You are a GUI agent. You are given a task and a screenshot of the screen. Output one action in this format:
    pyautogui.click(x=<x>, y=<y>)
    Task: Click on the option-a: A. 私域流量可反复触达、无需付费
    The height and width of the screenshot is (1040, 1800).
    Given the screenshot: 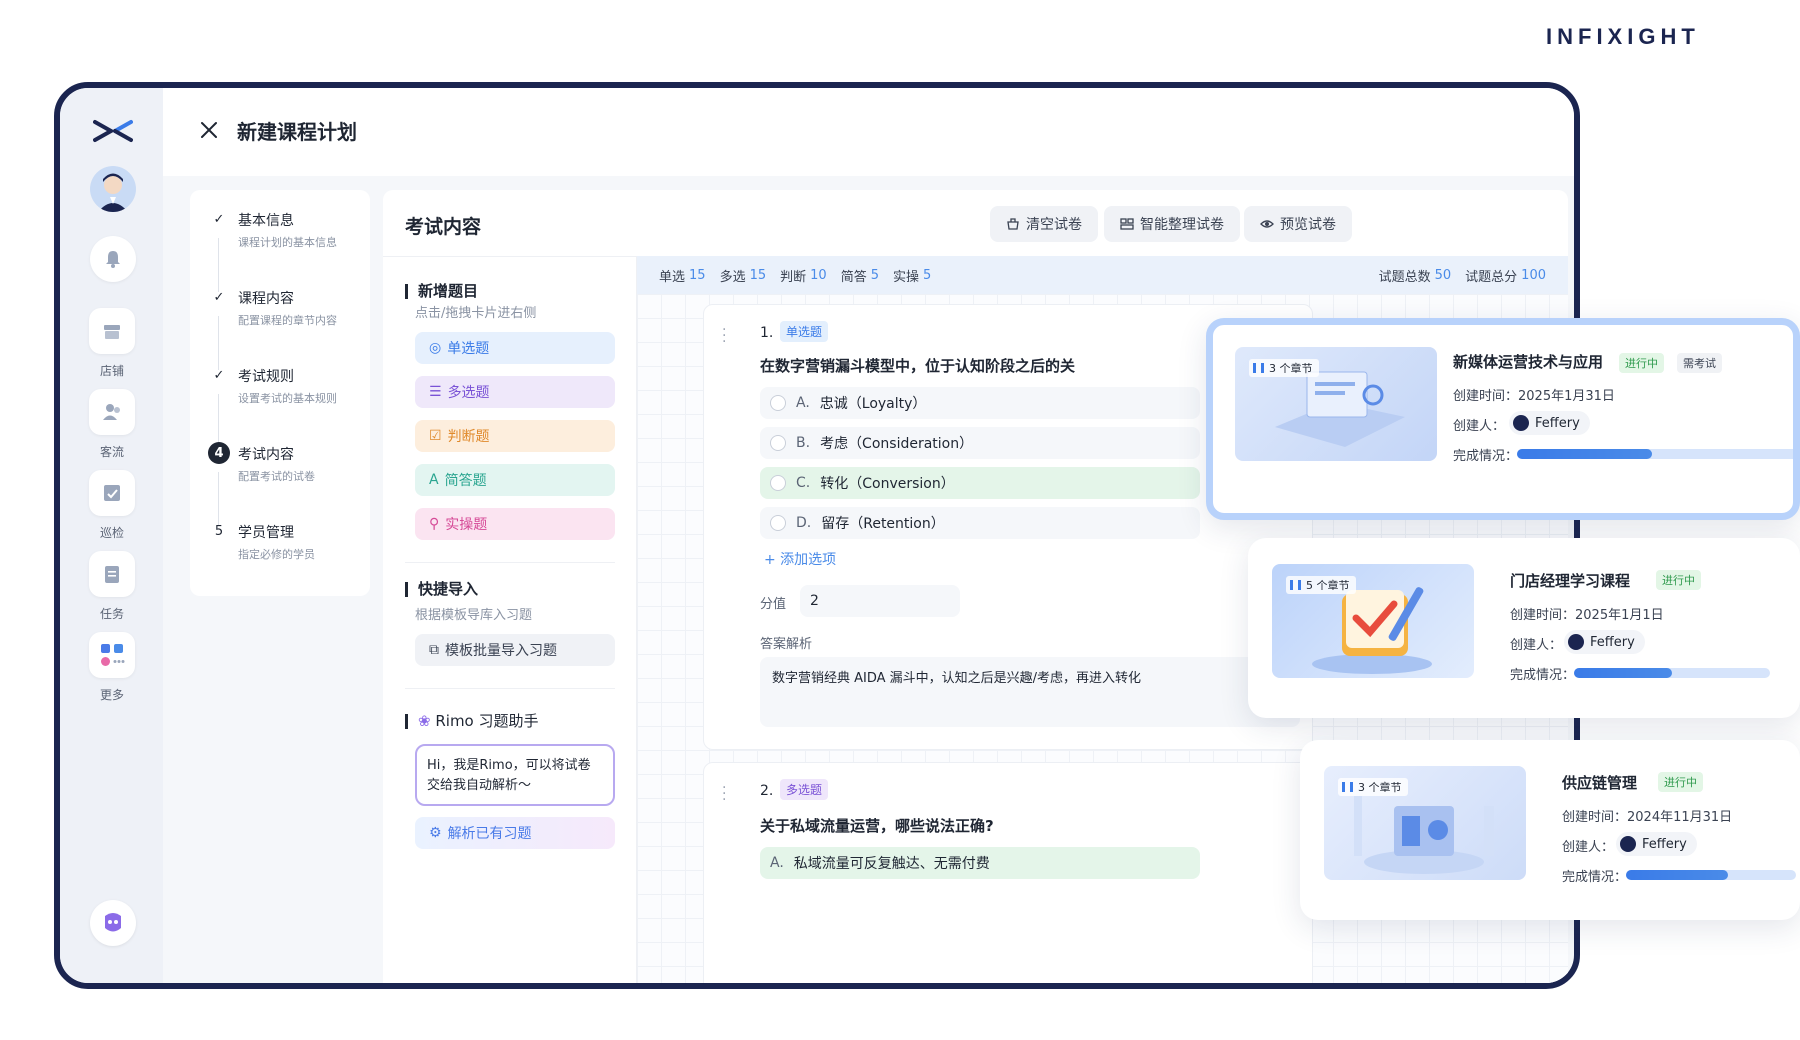 What is the action you would take?
    pyautogui.click(x=980, y=863)
    